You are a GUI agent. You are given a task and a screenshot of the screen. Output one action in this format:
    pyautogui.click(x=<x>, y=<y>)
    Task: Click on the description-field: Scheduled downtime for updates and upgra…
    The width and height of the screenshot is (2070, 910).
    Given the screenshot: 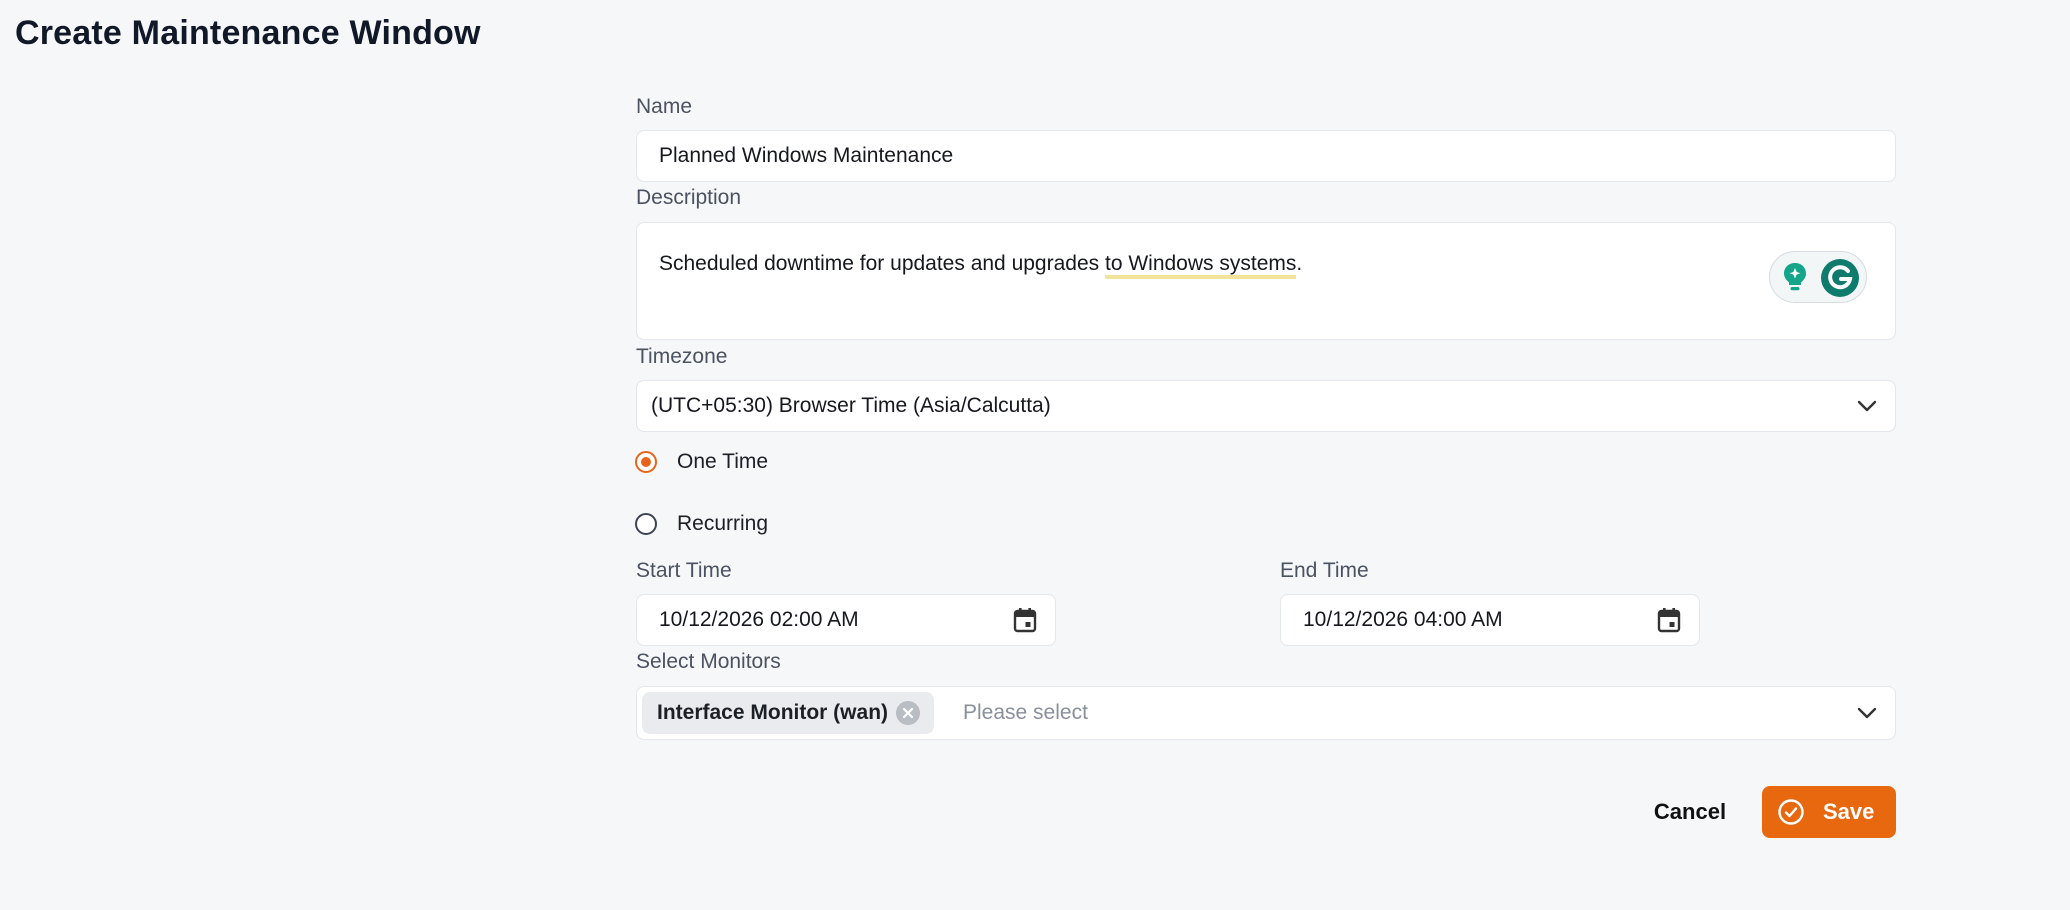 What is the action you would take?
    pyautogui.click(x=1266, y=281)
    